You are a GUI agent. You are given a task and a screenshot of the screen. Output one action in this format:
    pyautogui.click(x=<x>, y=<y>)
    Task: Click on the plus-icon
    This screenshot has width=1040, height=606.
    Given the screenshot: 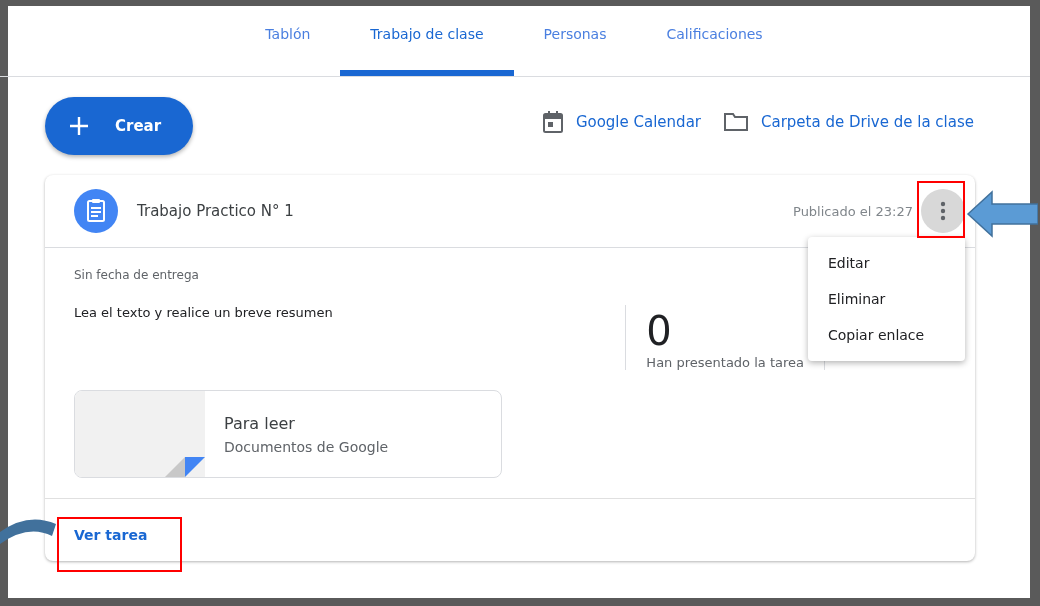 What is the action you would take?
    pyautogui.click(x=79, y=126)
    